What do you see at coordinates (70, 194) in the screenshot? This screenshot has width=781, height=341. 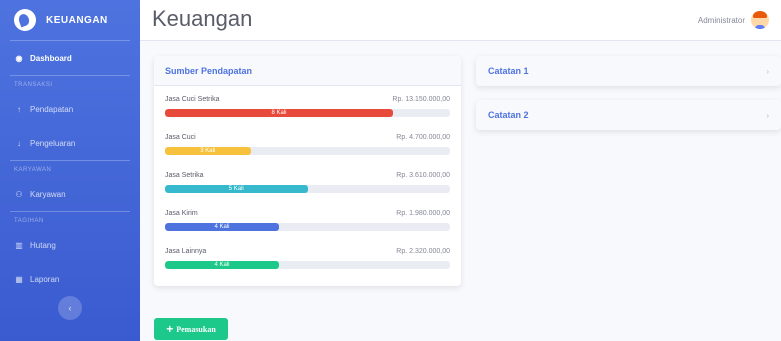 I see `sidebar-item-karyawan: ⚇ Karyawan` at bounding box center [70, 194].